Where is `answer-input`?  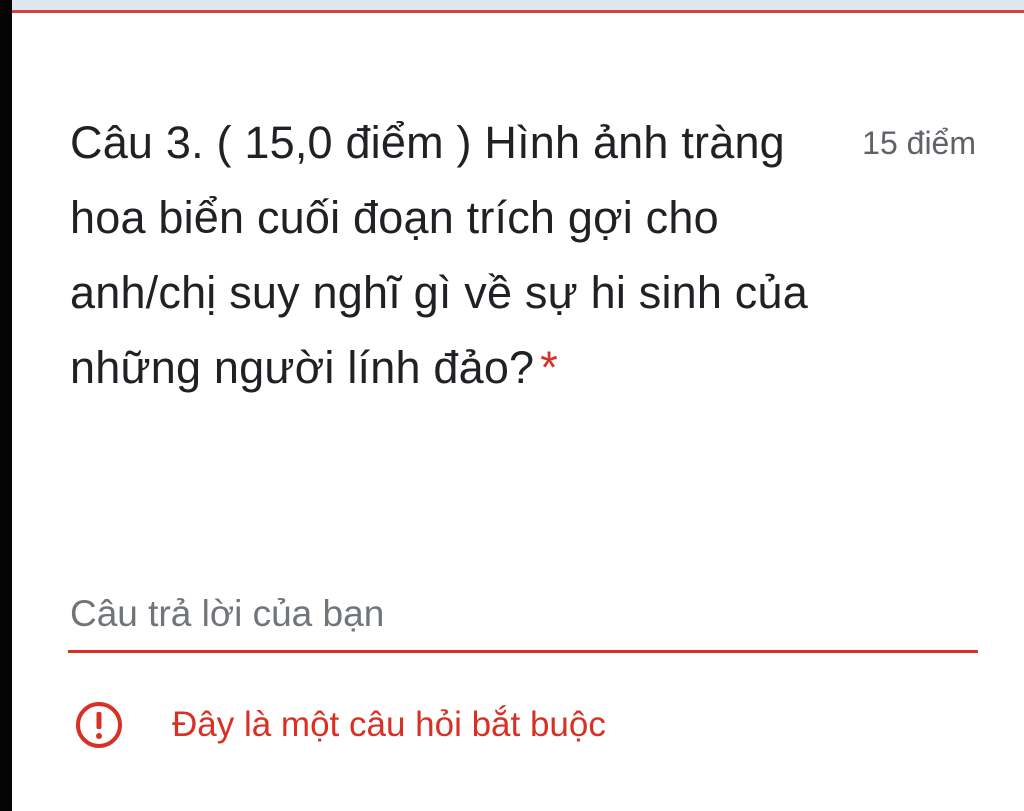
answer-input is located at coordinates (523, 618).